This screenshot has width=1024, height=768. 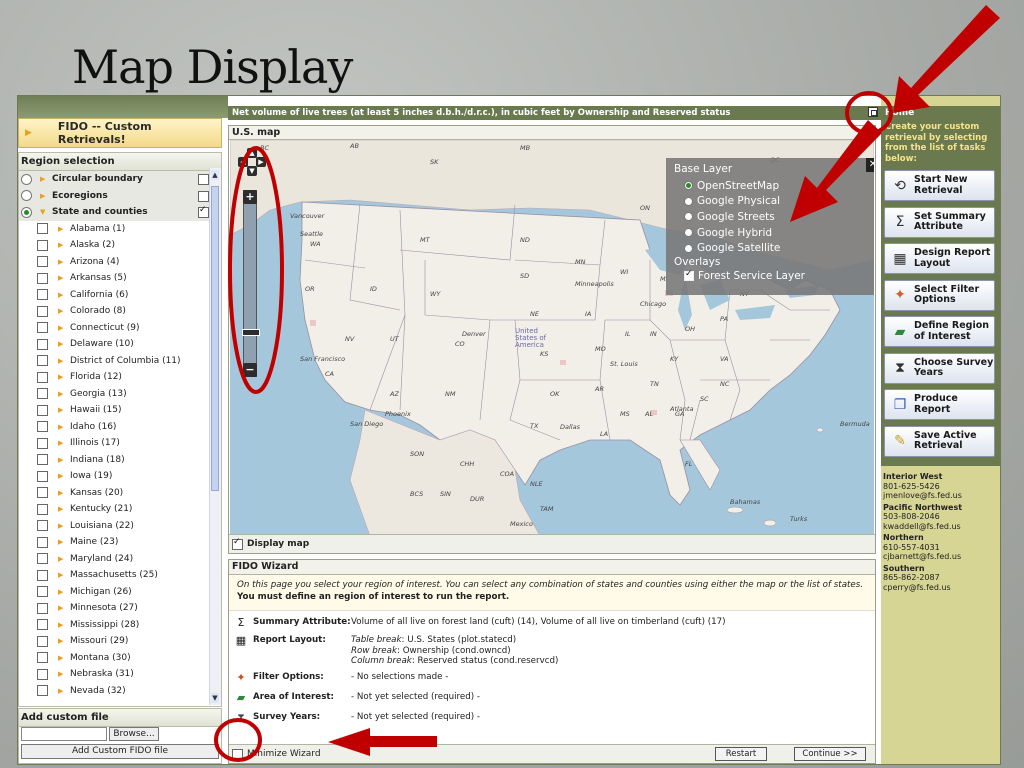 I want to click on zoom-out-icon: −, so click(x=250, y=370).